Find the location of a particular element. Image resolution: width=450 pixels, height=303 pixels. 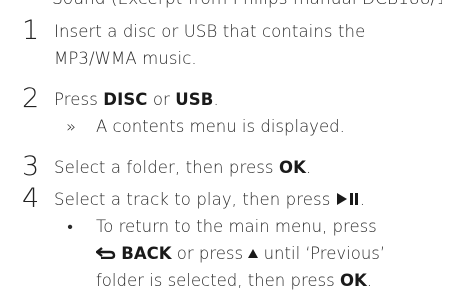

result-text: A contents menu is displayed. is located at coordinates (220, 126).